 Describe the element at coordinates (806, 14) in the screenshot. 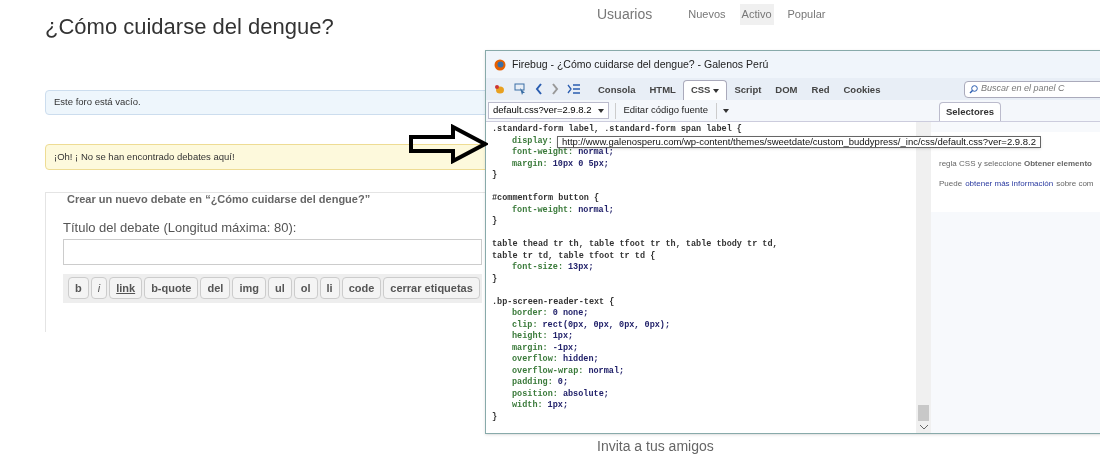

I see `filter-tab: Popular` at that location.